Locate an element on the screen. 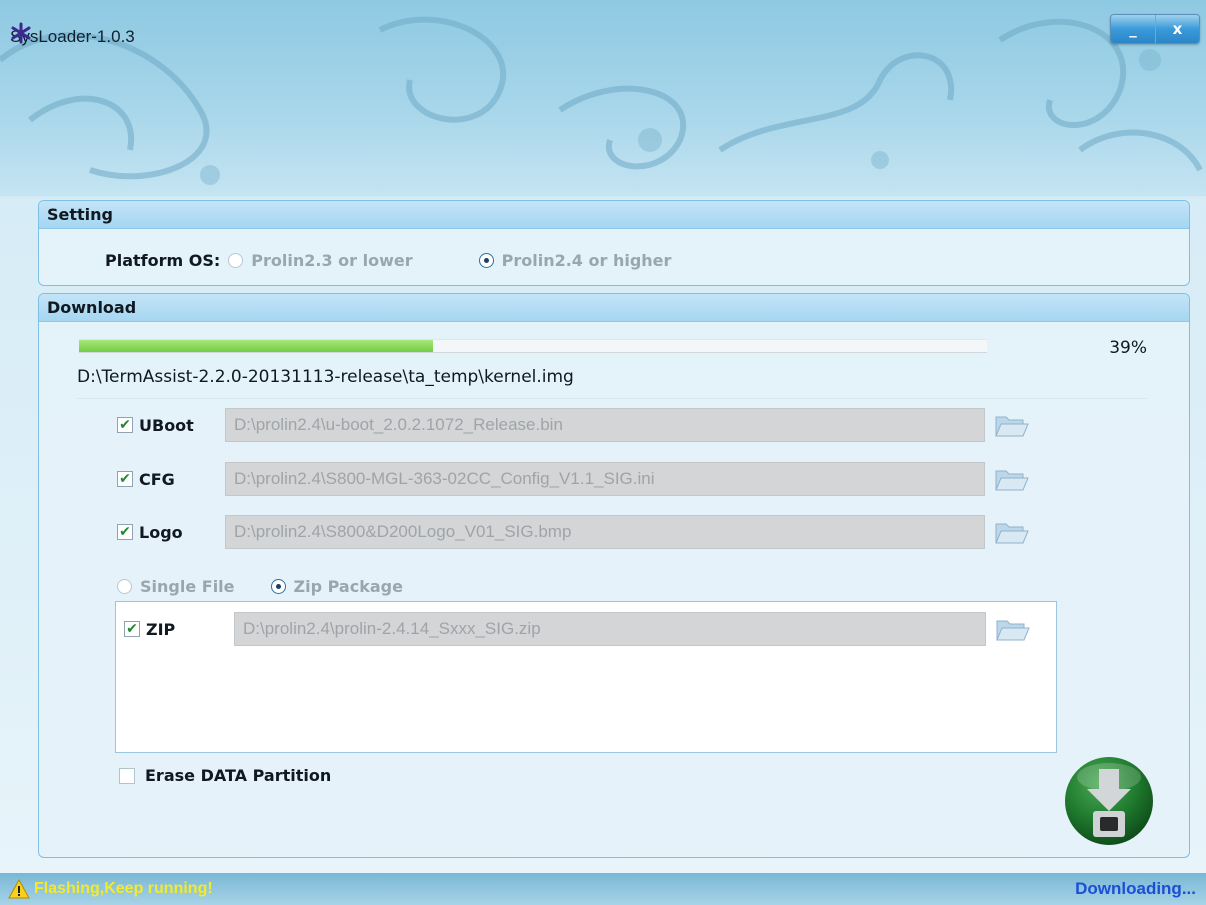 Image resolution: width=1206 pixels, height=905 pixels. minimize-button: _ is located at coordinates (1133, 29).